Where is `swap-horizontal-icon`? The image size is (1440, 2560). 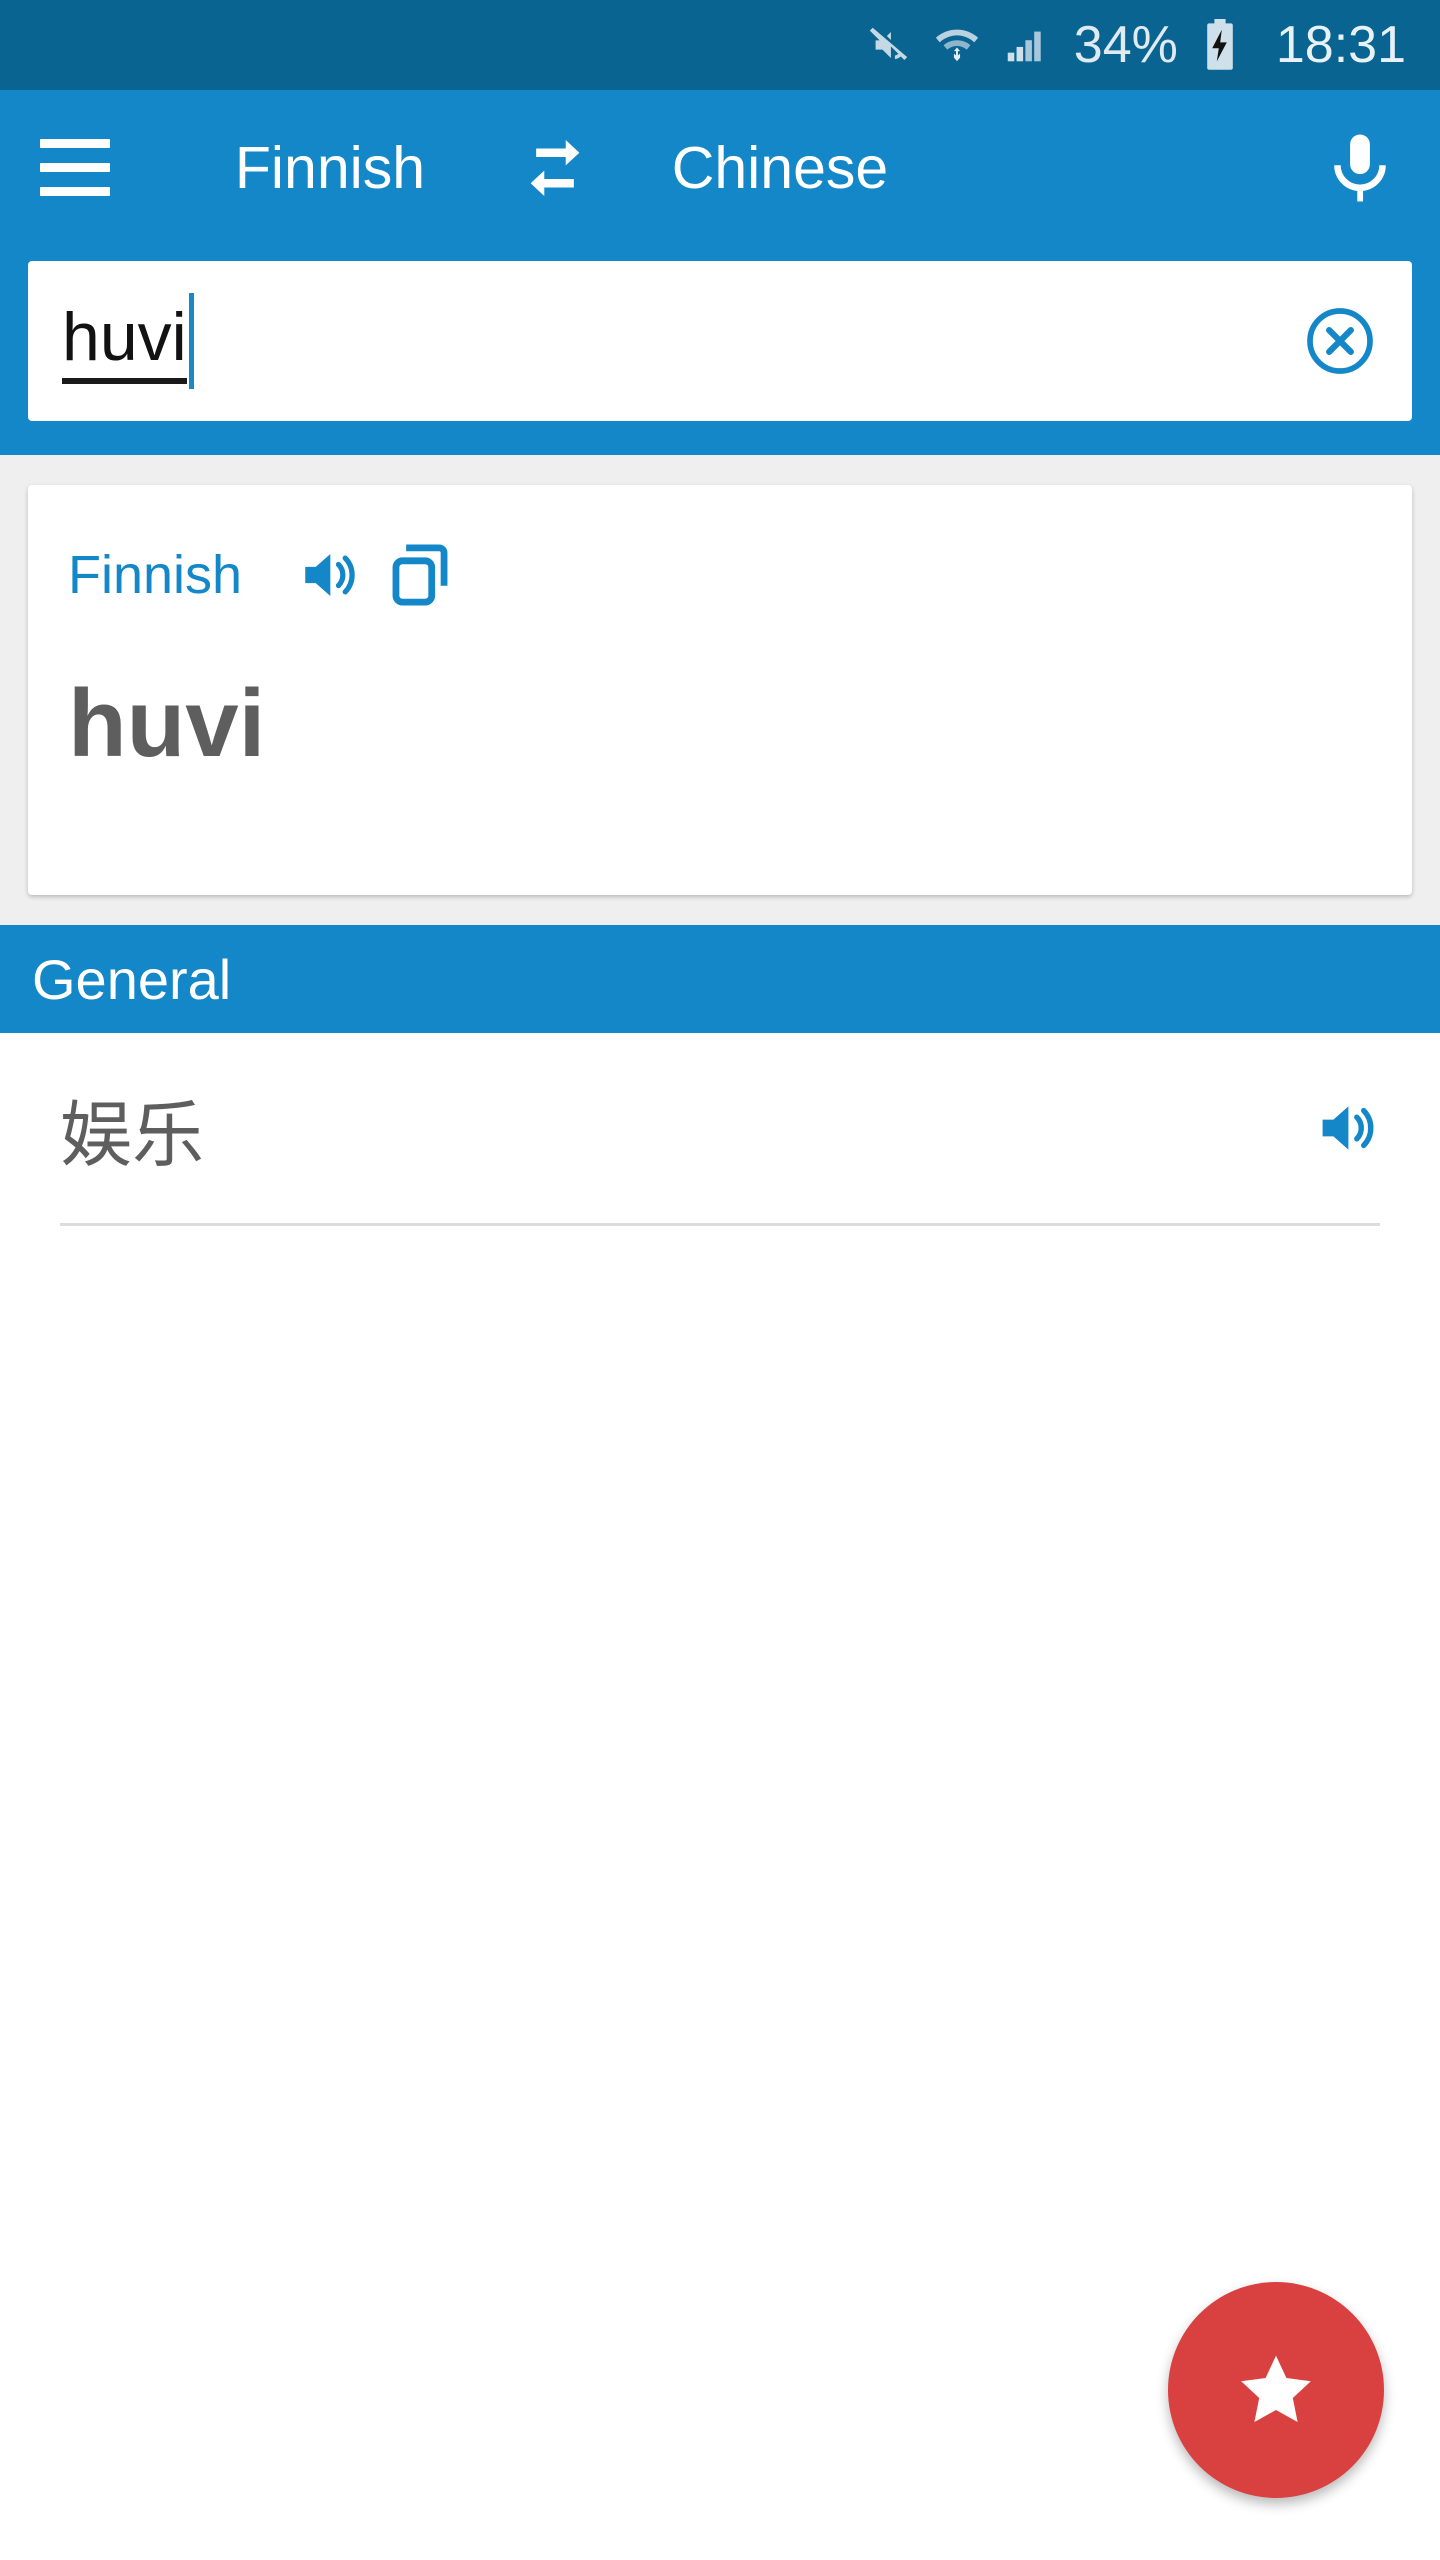 swap-horizontal-icon is located at coordinates (555, 167).